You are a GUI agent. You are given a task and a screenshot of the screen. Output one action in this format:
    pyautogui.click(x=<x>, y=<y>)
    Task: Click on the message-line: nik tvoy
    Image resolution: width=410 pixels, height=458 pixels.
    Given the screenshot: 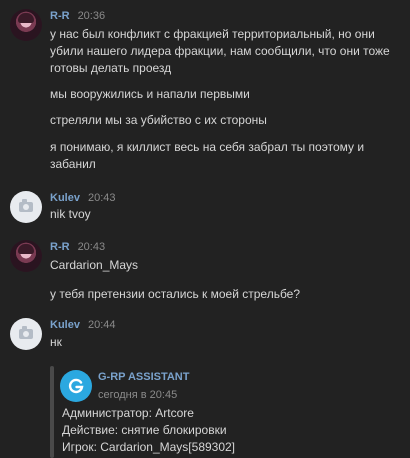 What is the action you would take?
    pyautogui.click(x=70, y=214)
    